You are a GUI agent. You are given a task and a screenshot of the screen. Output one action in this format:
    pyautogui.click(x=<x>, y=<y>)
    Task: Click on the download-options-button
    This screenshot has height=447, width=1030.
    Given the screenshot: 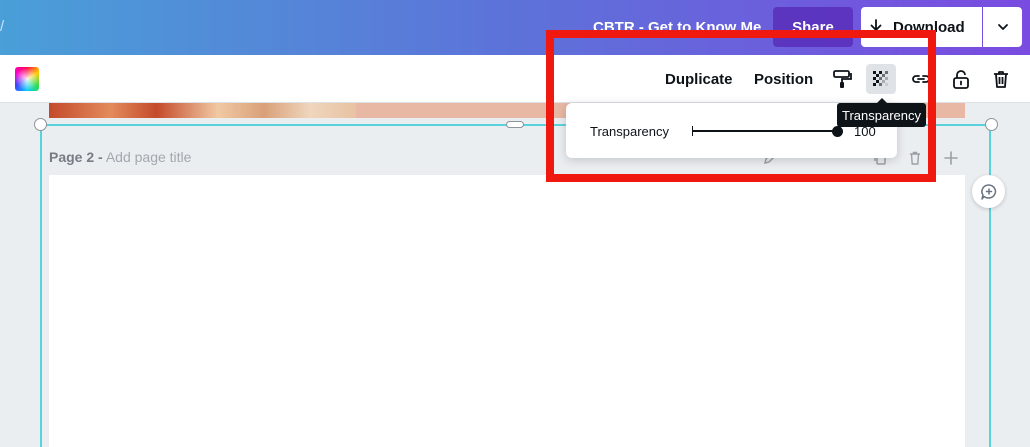 What is the action you would take?
    pyautogui.click(x=1002, y=27)
    